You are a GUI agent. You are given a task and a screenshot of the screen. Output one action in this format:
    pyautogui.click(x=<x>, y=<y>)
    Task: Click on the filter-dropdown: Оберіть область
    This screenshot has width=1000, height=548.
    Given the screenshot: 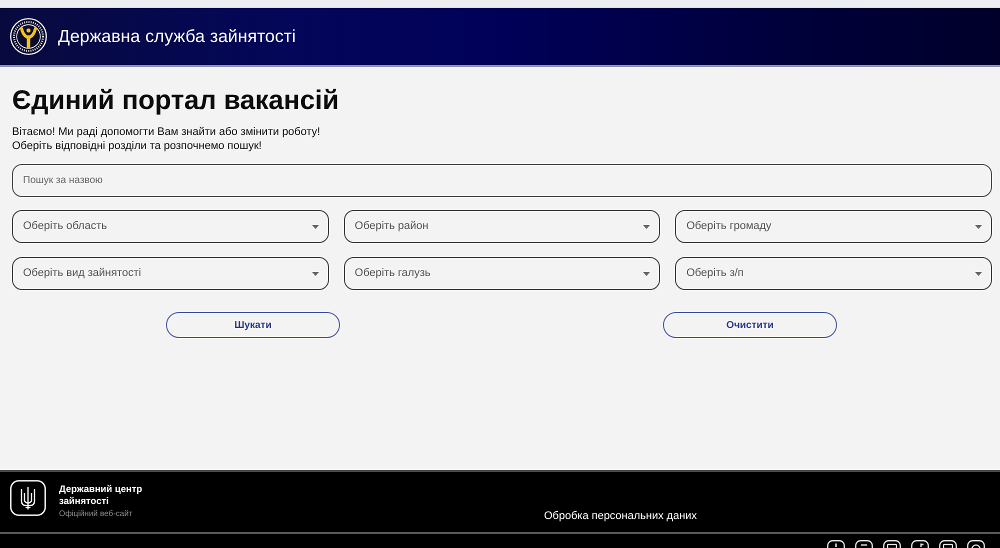 What is the action you would take?
    pyautogui.click(x=170, y=226)
    